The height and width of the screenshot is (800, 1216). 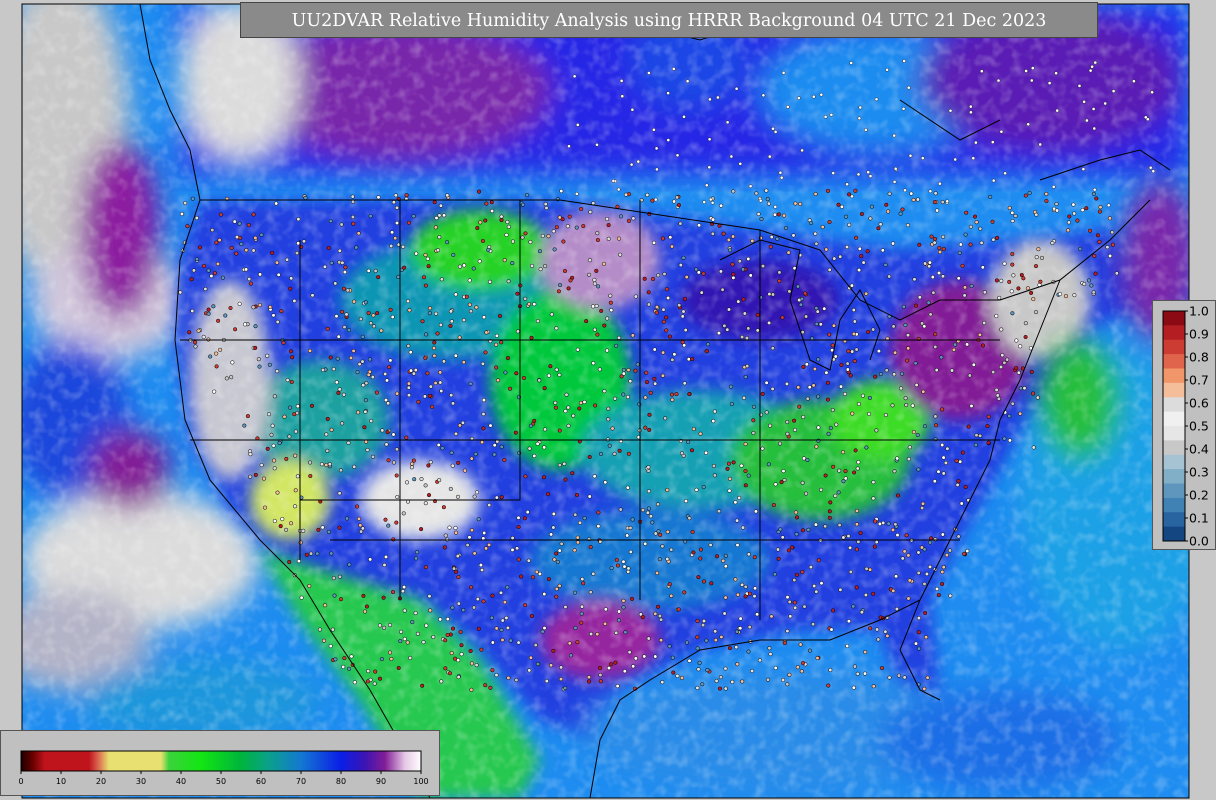 I want to click on humidity-tick-label: 20, so click(x=101, y=781).